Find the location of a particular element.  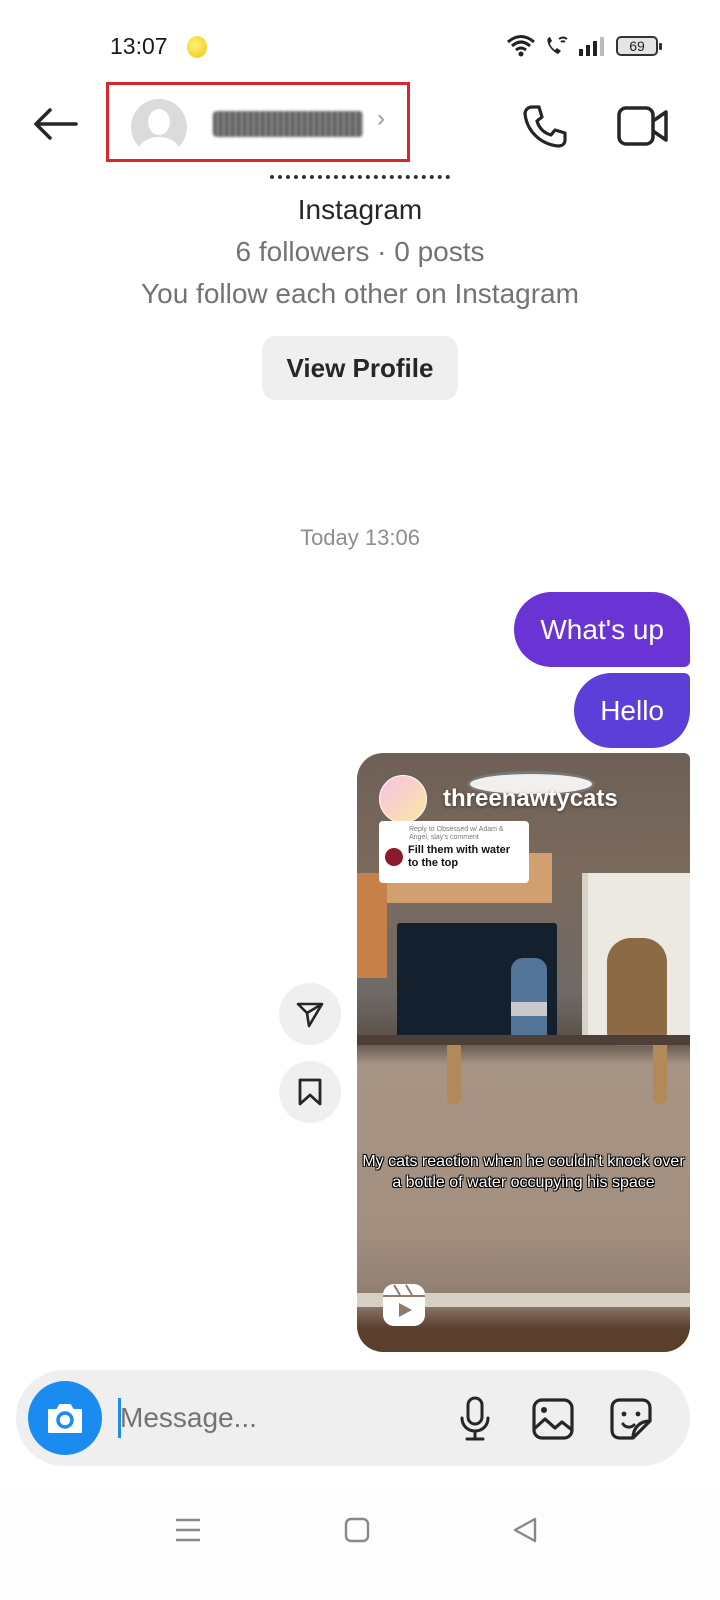

status-bar: 13:07 69 is located at coordinates (360, 40).